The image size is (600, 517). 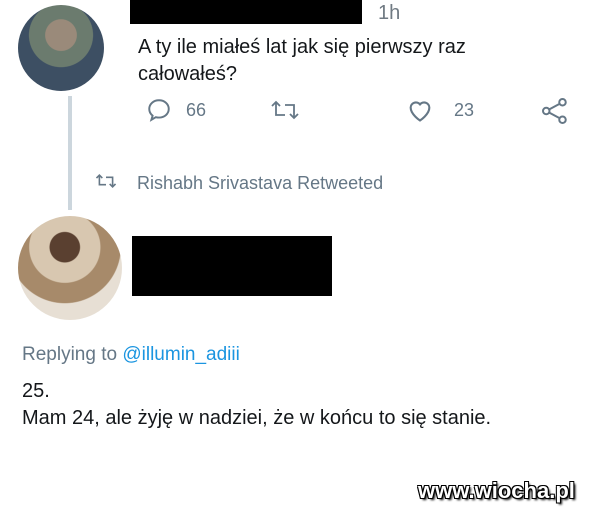 I want to click on redacted-handle-remnant, so click(x=230, y=289).